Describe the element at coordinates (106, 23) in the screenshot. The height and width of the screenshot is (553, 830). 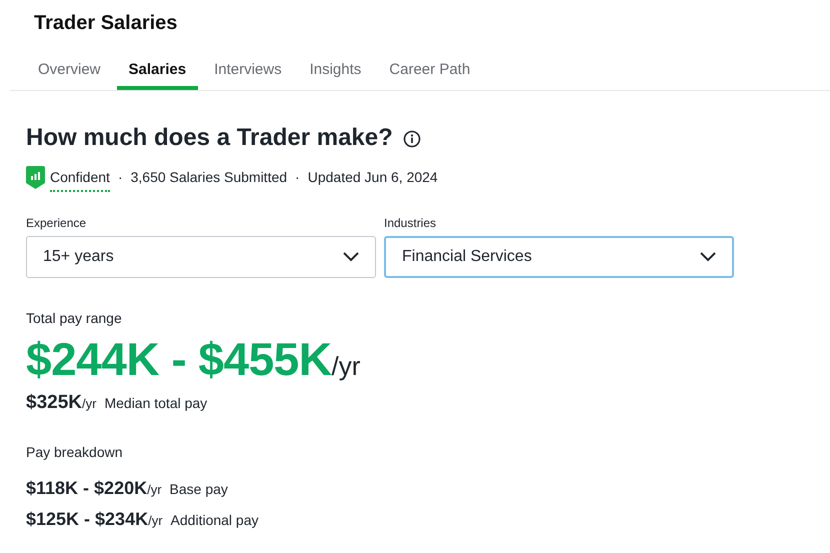
I see `page-title: Trader Salaries` at that location.